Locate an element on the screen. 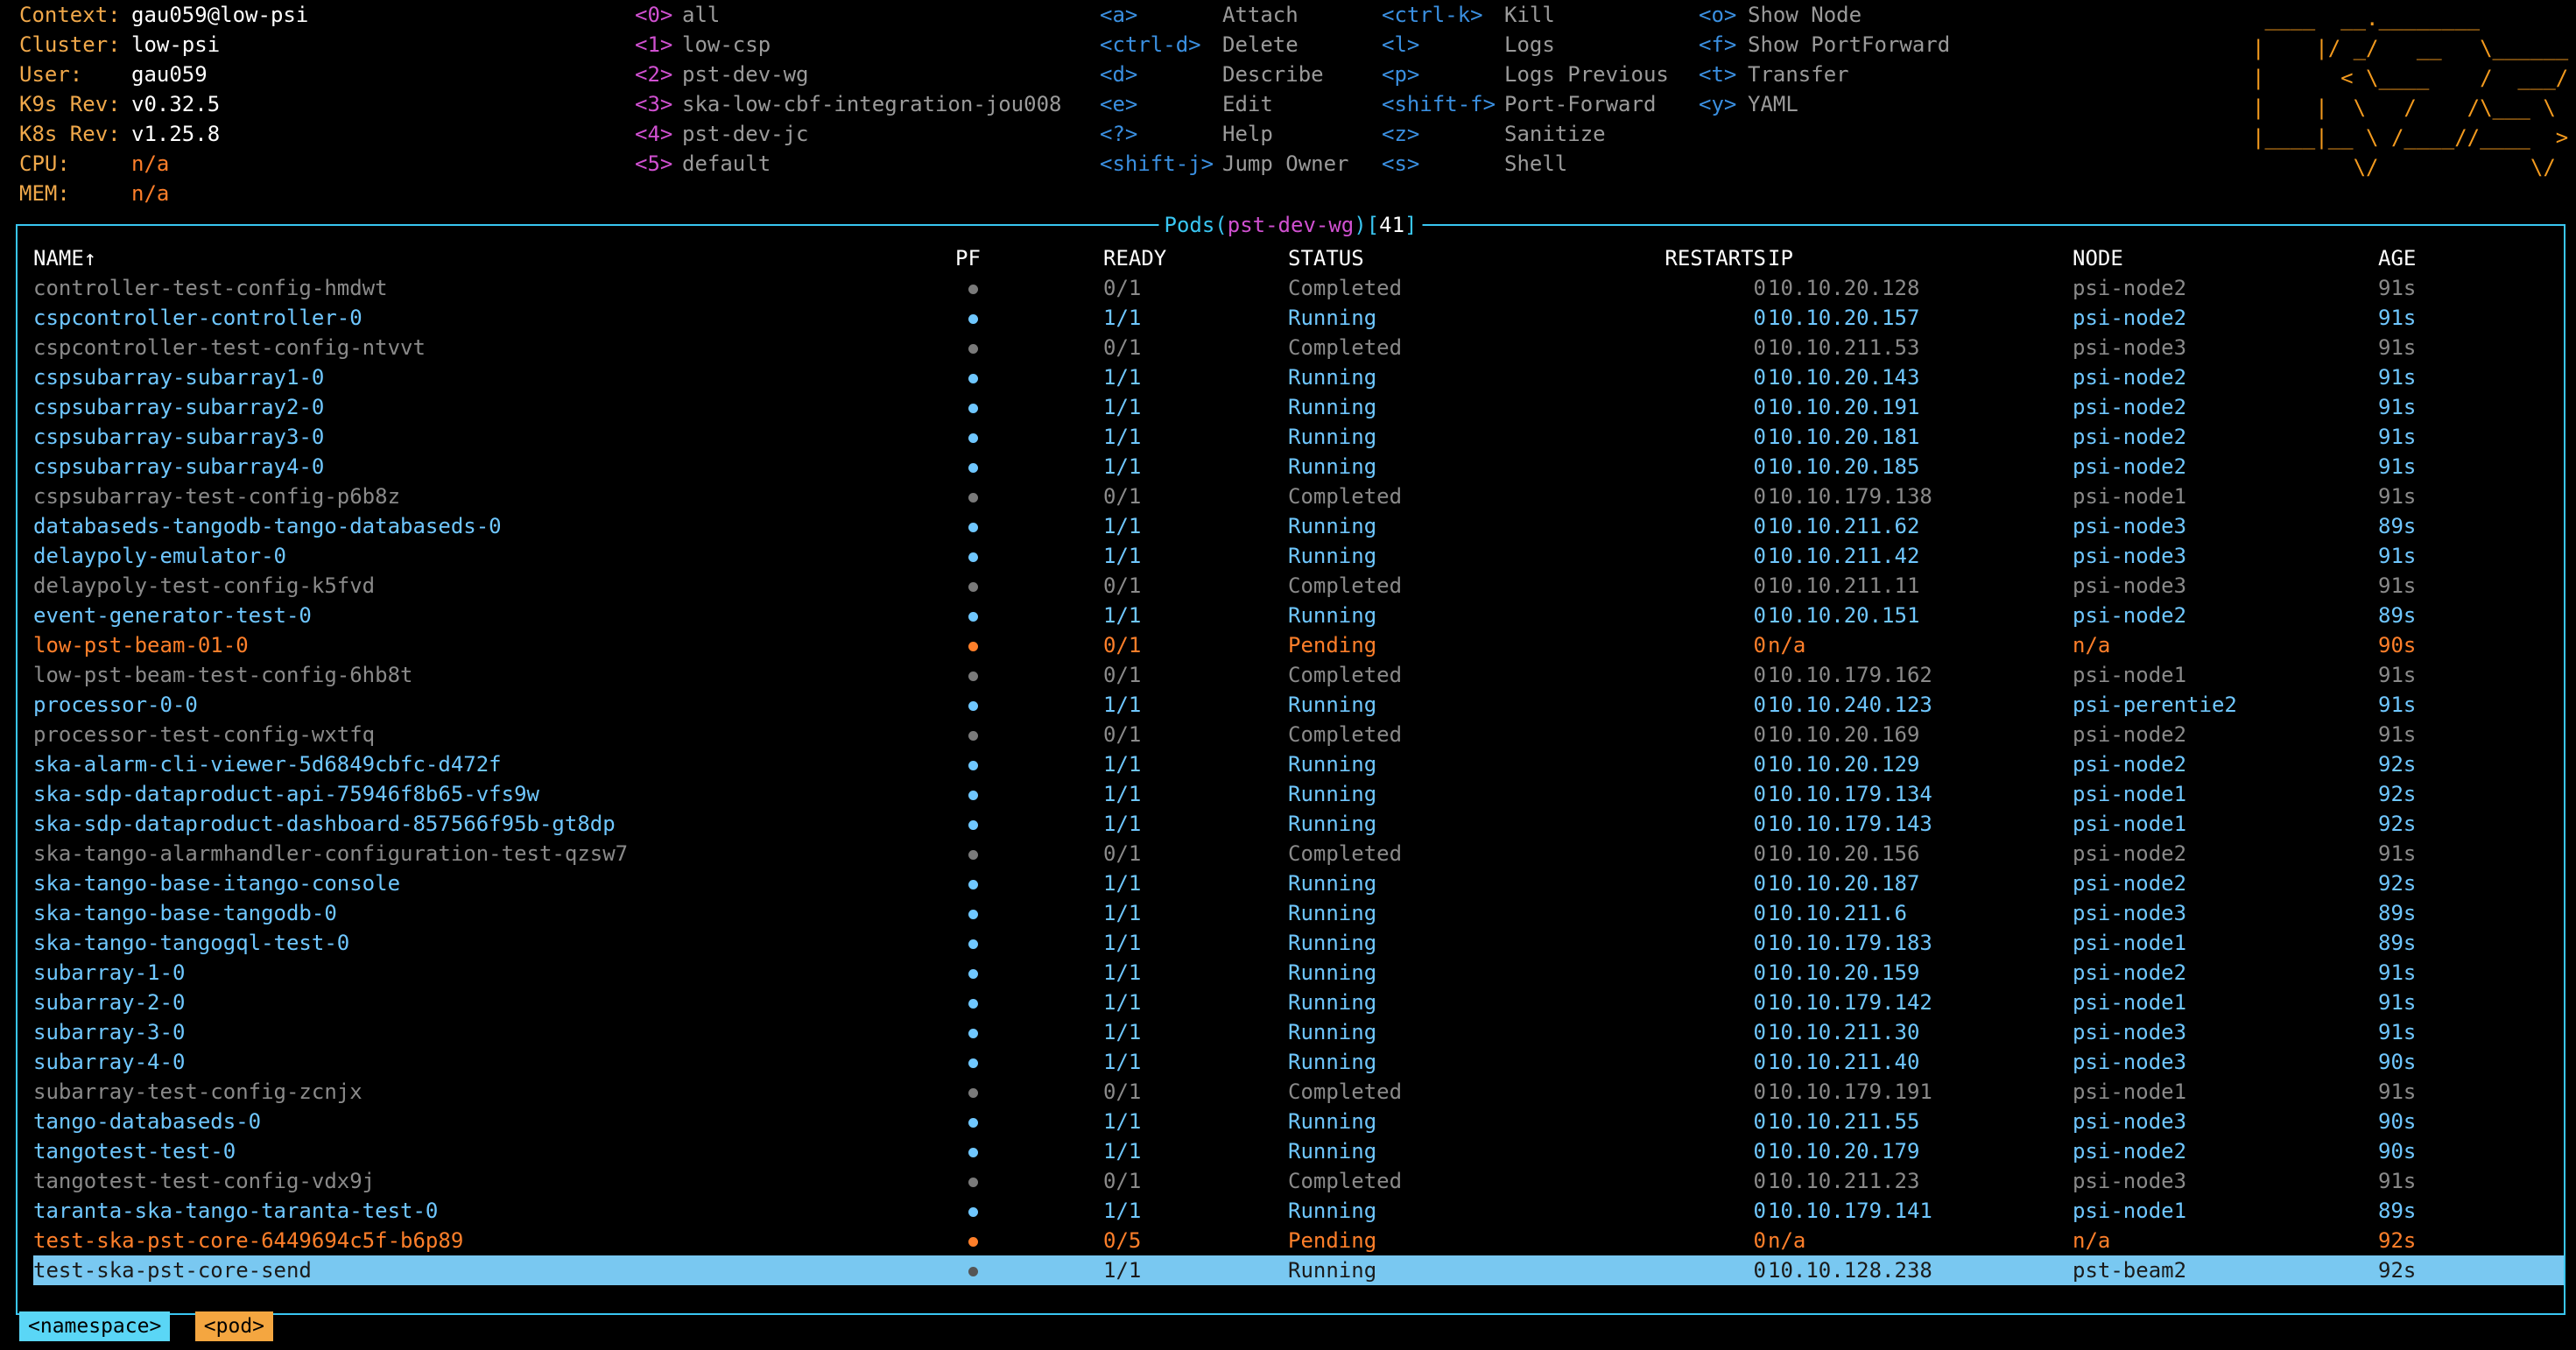 This screenshot has height=1350, width=2576. shortcut-item: <d> Describe is located at coordinates (1224, 74).